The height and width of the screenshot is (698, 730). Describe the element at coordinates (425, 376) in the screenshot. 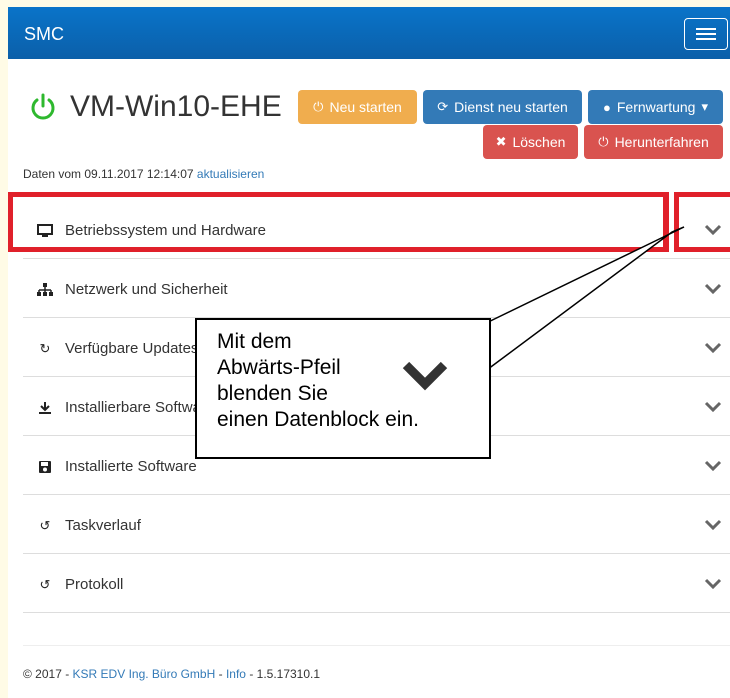

I see `chevron-down-icon` at that location.